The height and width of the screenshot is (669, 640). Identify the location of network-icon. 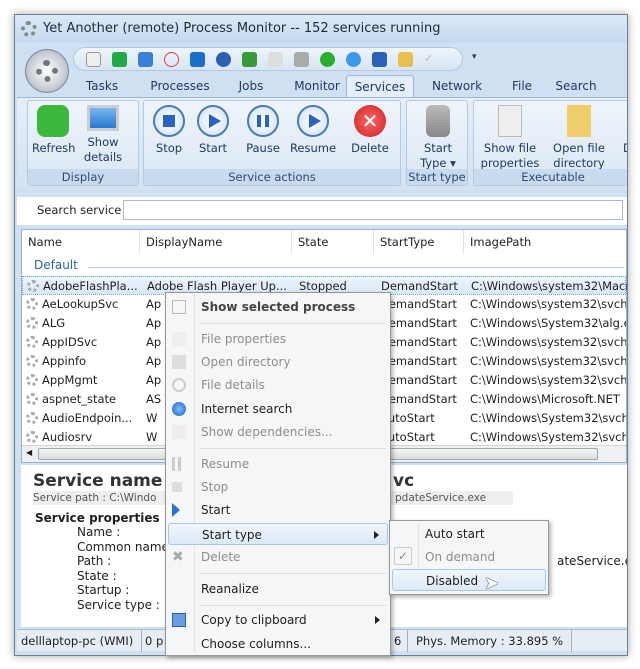
(197, 59).